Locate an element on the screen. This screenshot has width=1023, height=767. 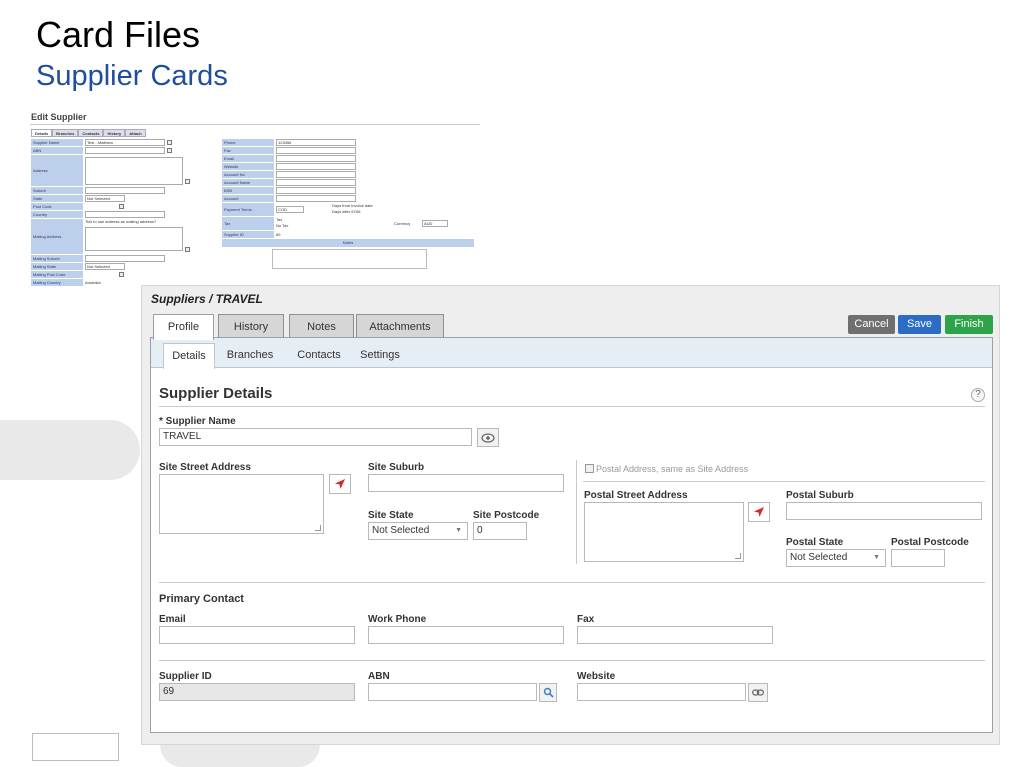
site-postcode-label: Site Postcode is located at coordinates (506, 515).